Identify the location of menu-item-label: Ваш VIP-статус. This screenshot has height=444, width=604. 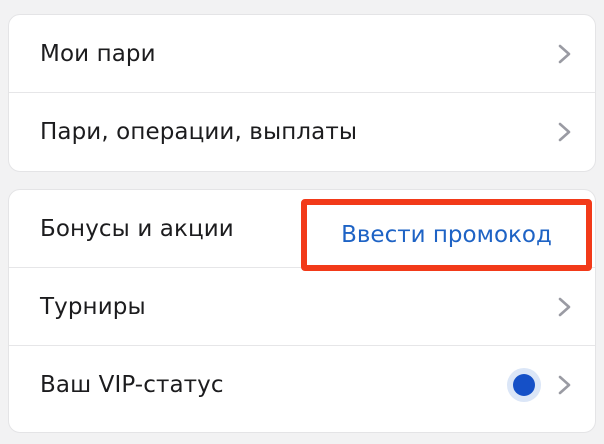
(132, 385).